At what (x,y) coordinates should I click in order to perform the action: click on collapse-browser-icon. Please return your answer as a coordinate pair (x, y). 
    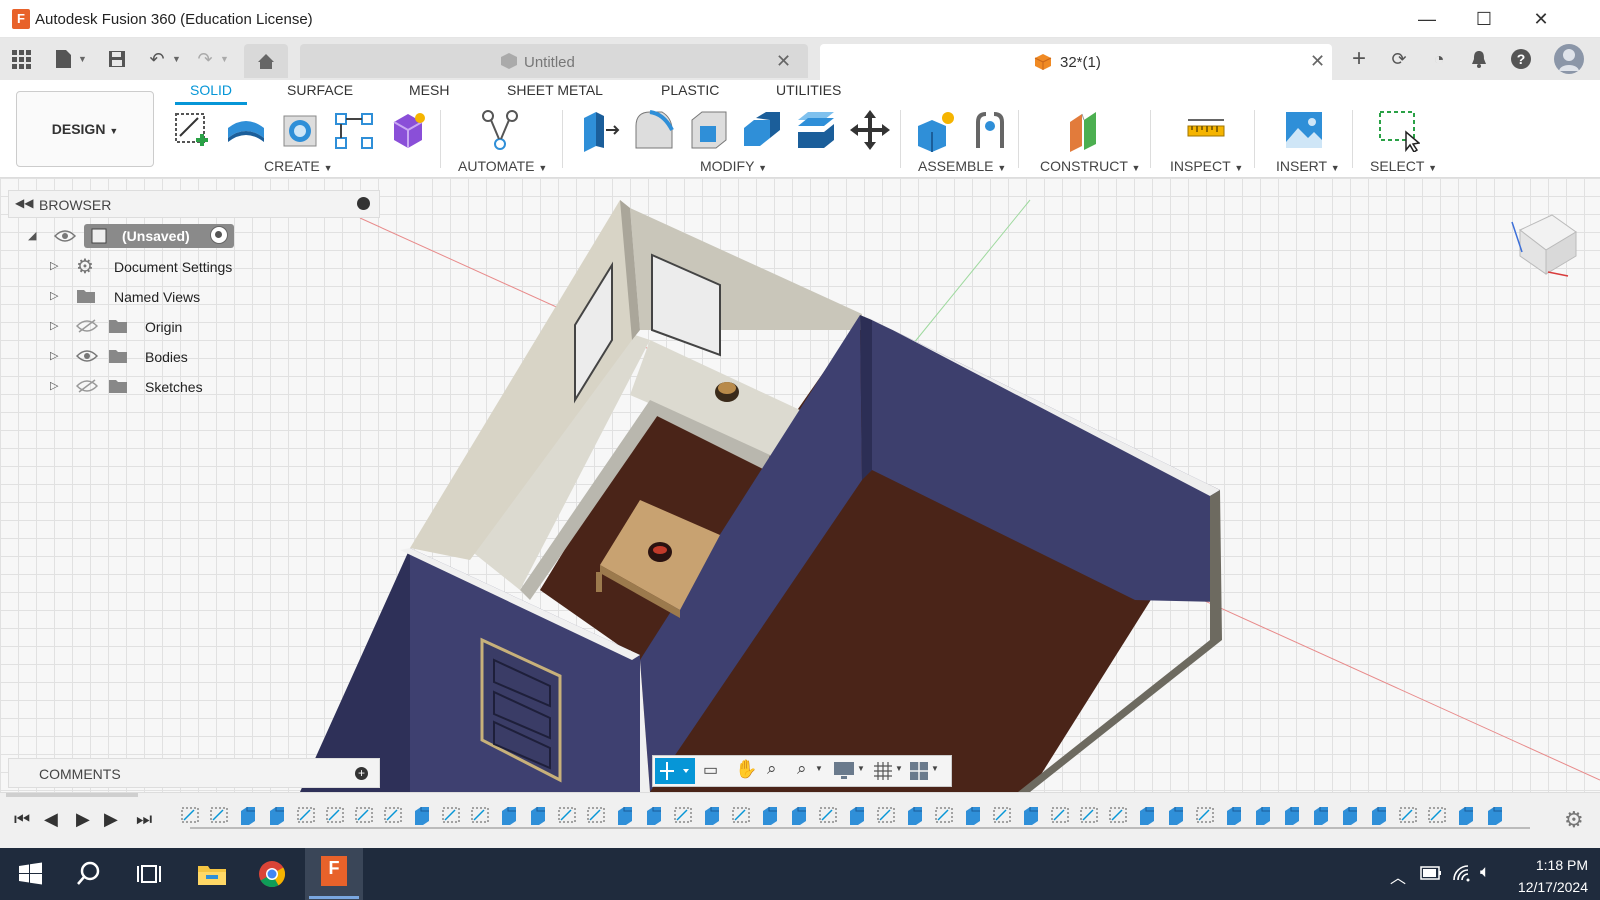
    Looking at the image, I should click on (363, 203).